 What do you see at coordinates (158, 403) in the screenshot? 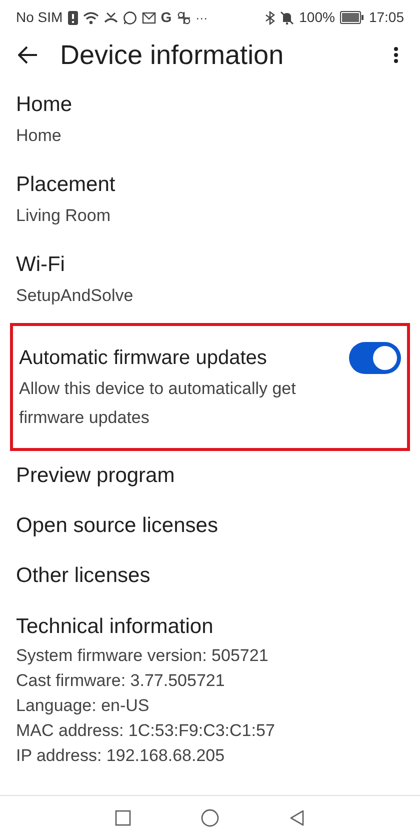
I see `setting-description: Allow this device to automatically get firmware updates` at bounding box center [158, 403].